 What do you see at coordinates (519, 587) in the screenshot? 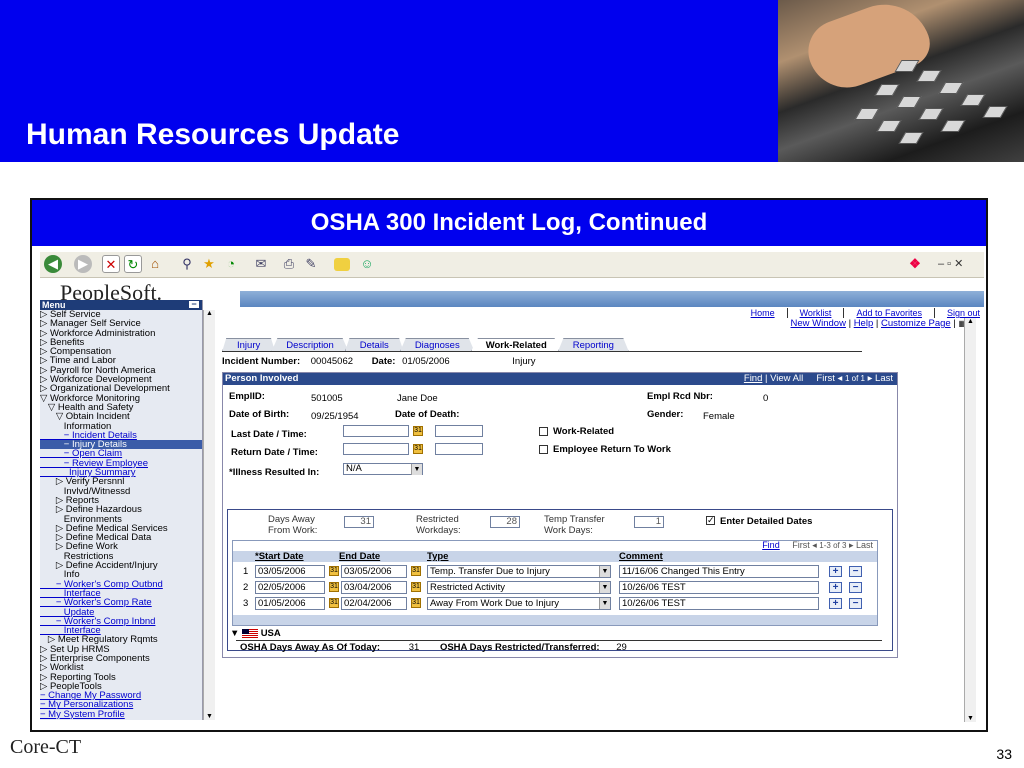
I see `grid-cell-type: Restricted Activity ▼` at bounding box center [519, 587].